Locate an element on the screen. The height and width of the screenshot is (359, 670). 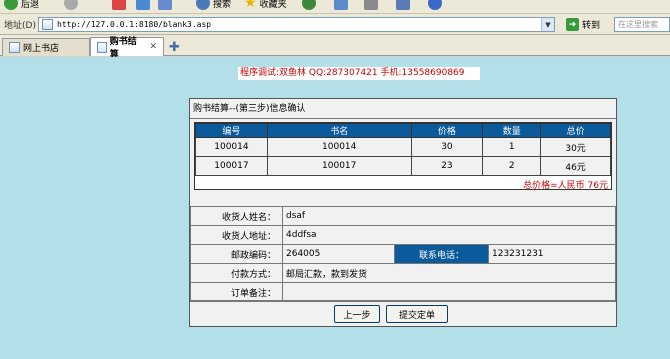
refresh-icon is located at coordinates (143, 5).